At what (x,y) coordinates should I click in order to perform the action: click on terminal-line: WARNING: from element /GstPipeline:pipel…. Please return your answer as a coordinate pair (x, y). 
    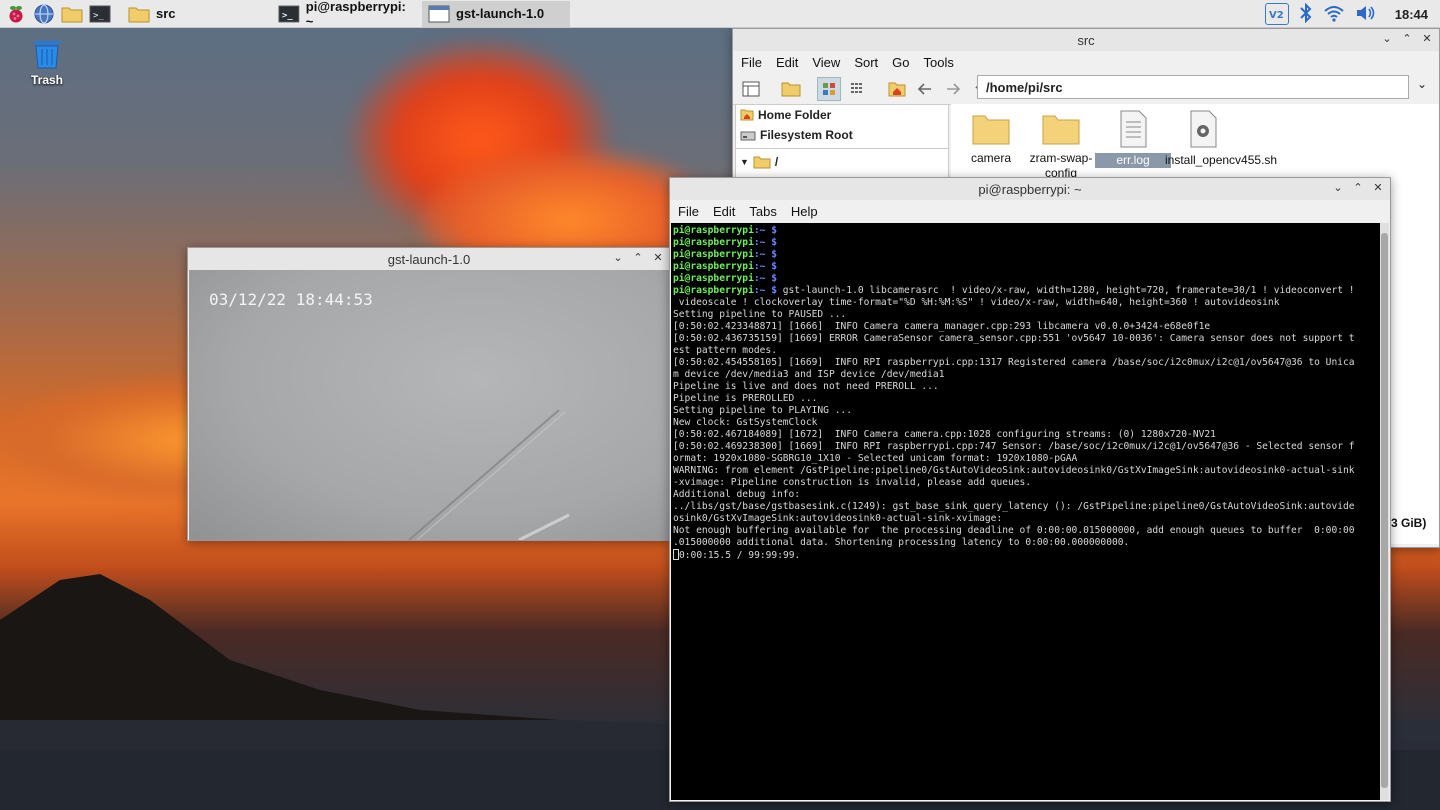
    Looking at the image, I should click on (1026, 471).